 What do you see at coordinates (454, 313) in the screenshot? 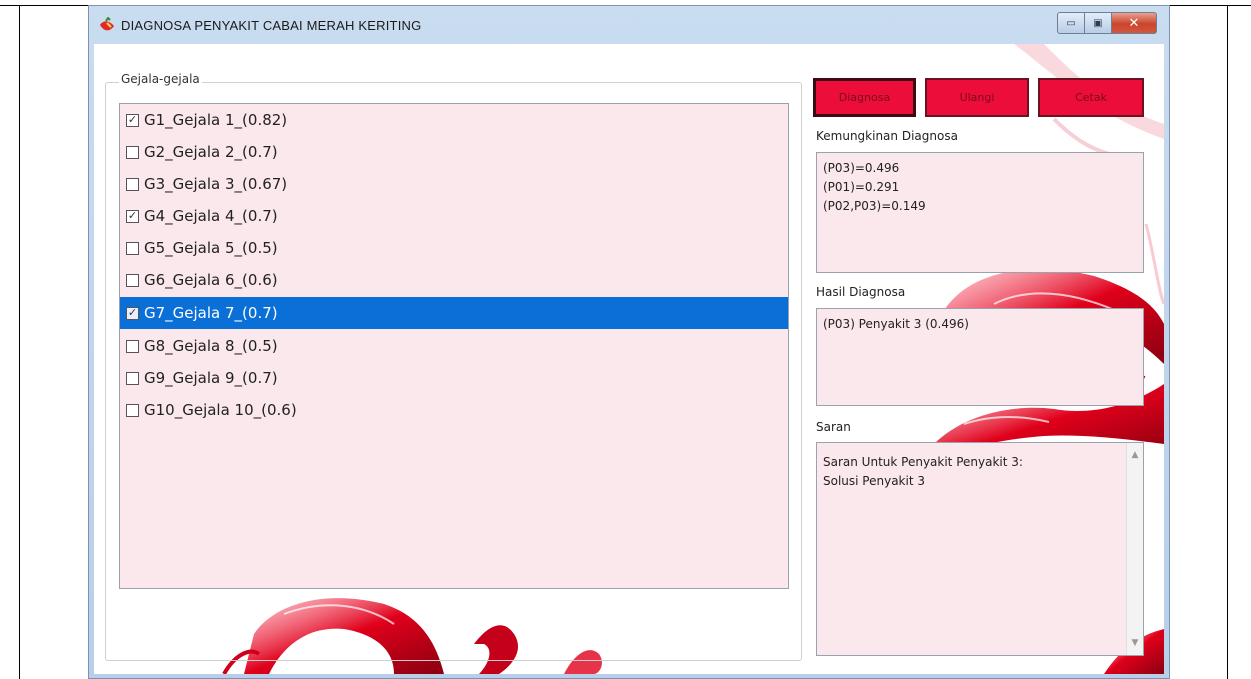
I see `symptom-item-selected: ✓ G7_Gejala 7_(0.7)` at bounding box center [454, 313].